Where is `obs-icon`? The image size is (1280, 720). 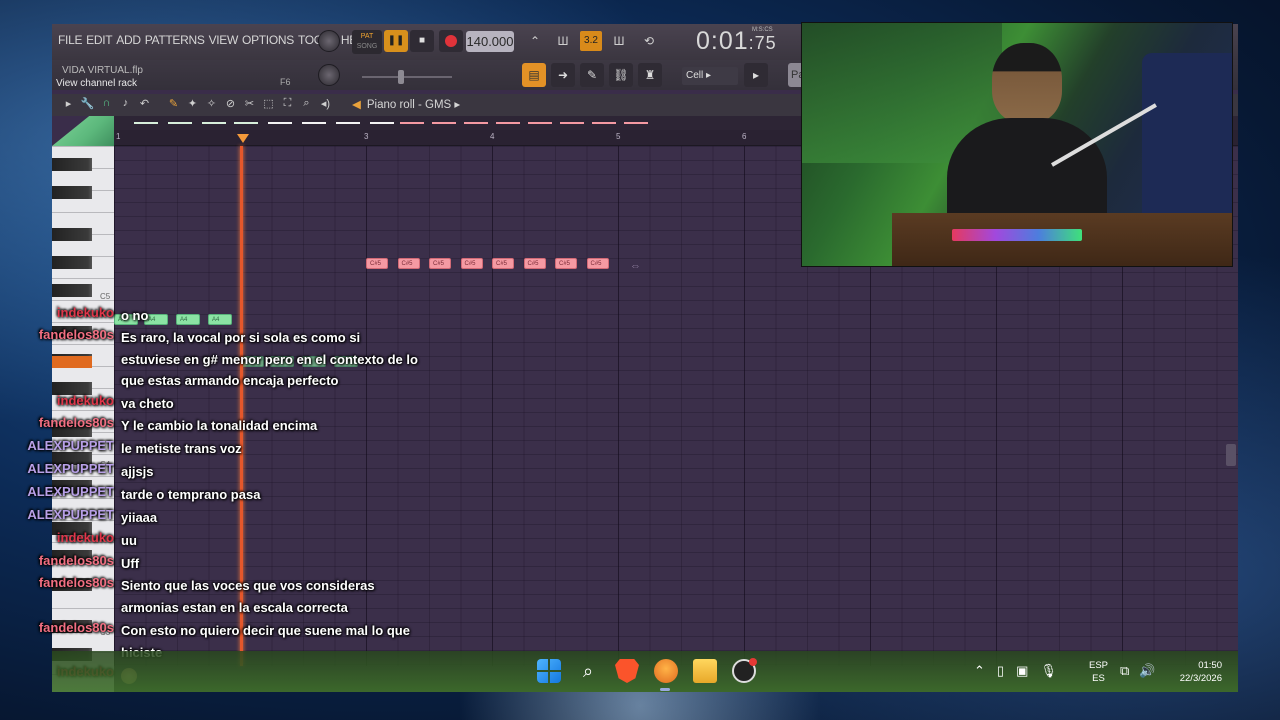 obs-icon is located at coordinates (744, 670).